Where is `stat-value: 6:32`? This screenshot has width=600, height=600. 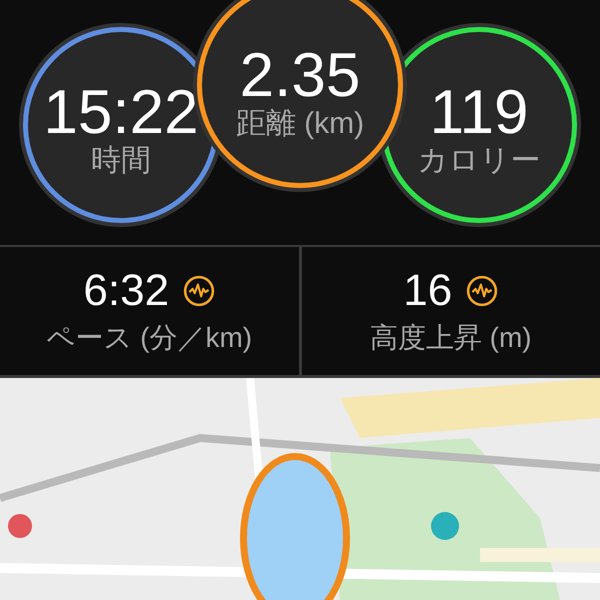
stat-value: 6:32 is located at coordinates (126, 290).